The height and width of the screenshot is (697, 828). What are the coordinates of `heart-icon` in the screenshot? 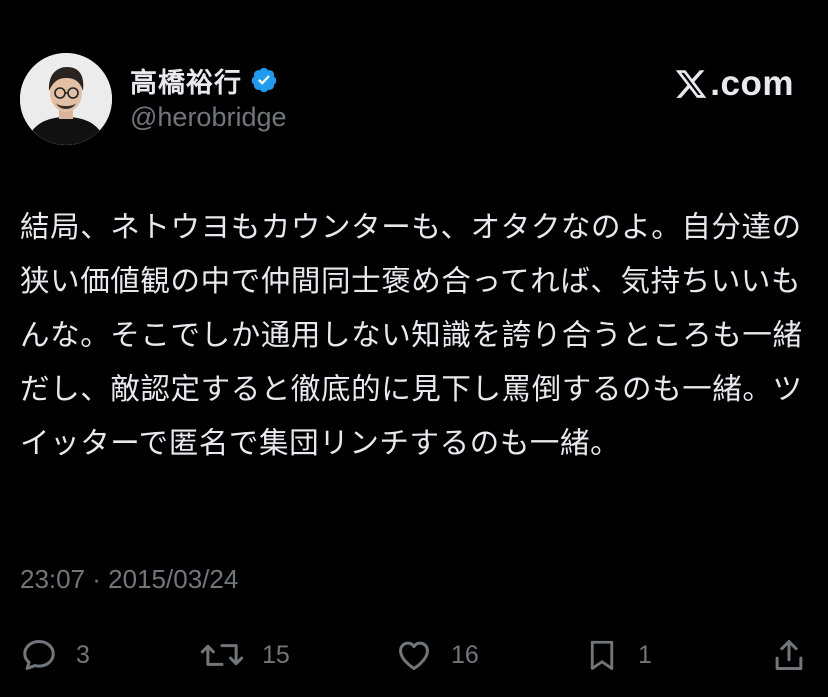 It's located at (414, 655).